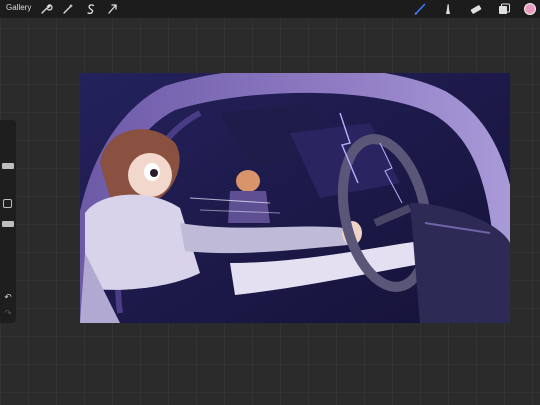 Image resolution: width=540 pixels, height=405 pixels. I want to click on wrench-icon, so click(46, 9).